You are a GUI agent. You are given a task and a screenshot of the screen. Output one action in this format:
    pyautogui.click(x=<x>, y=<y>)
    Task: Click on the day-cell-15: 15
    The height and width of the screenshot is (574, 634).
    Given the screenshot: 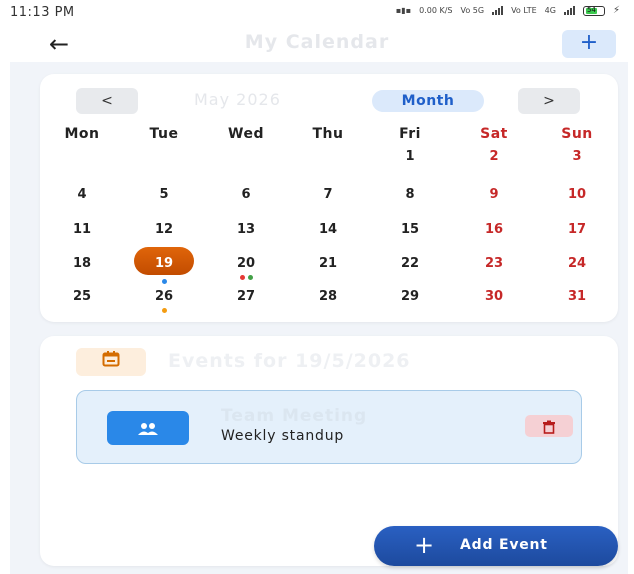 What is the action you would take?
    pyautogui.click(x=410, y=238)
    